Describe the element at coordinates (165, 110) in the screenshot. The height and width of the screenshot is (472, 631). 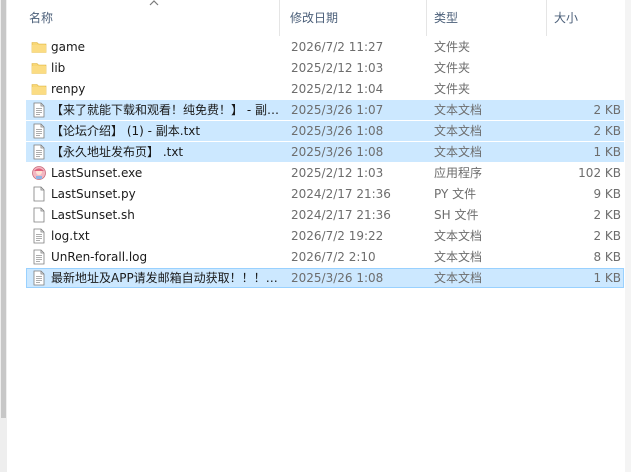
I see `file-name: 【来了就能下载和观看！纯免费！】 - 副本.txt` at that location.